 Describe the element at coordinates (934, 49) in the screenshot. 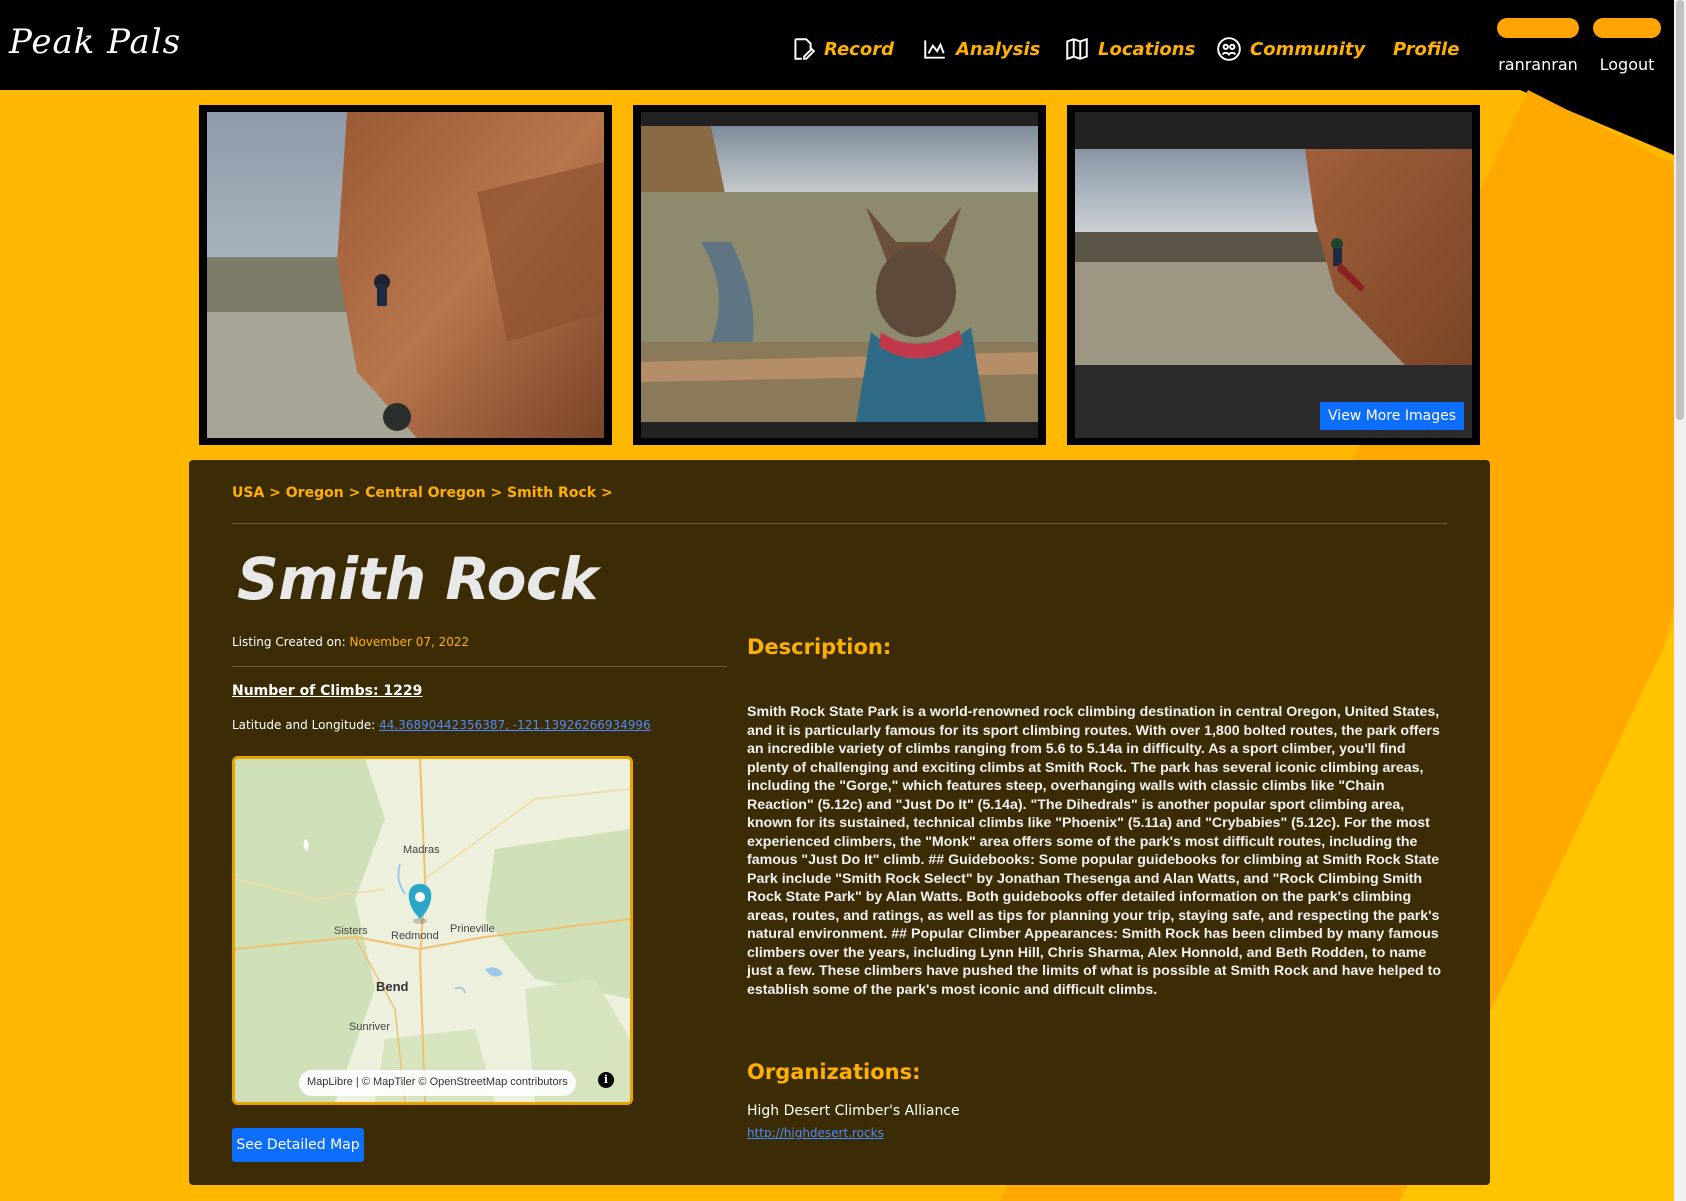

I see `analysis-icon` at that location.